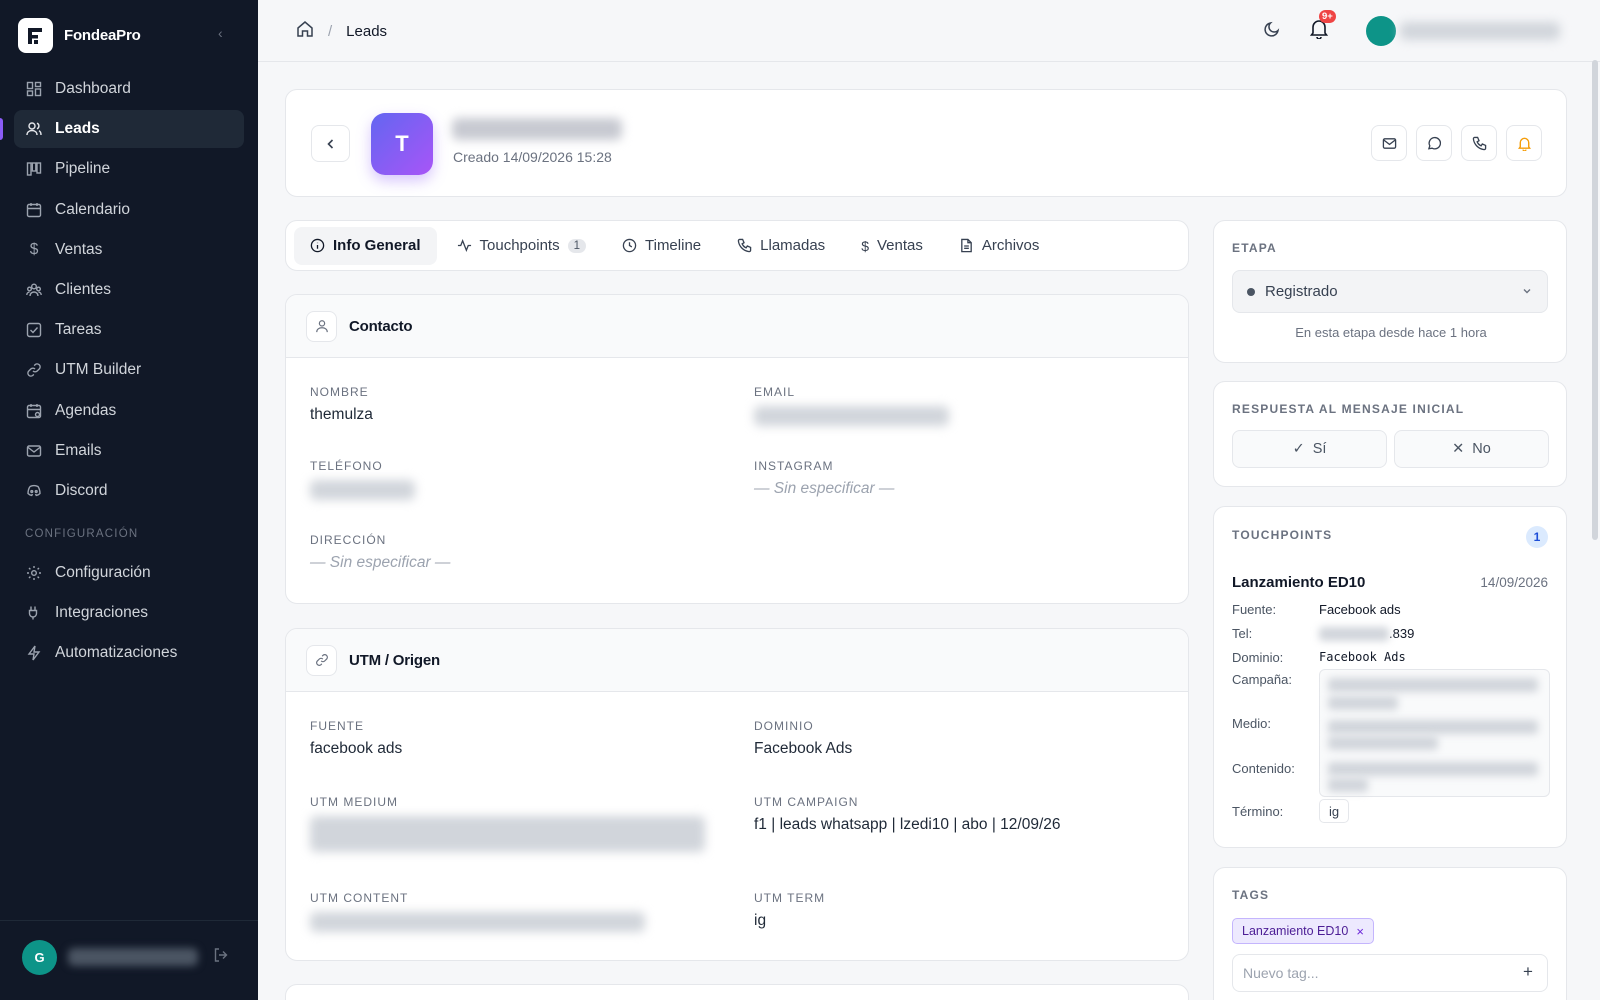 The image size is (1600, 1000). I want to click on etapa-note: En esta etapa desde hace 1 hora, so click(1391, 332).